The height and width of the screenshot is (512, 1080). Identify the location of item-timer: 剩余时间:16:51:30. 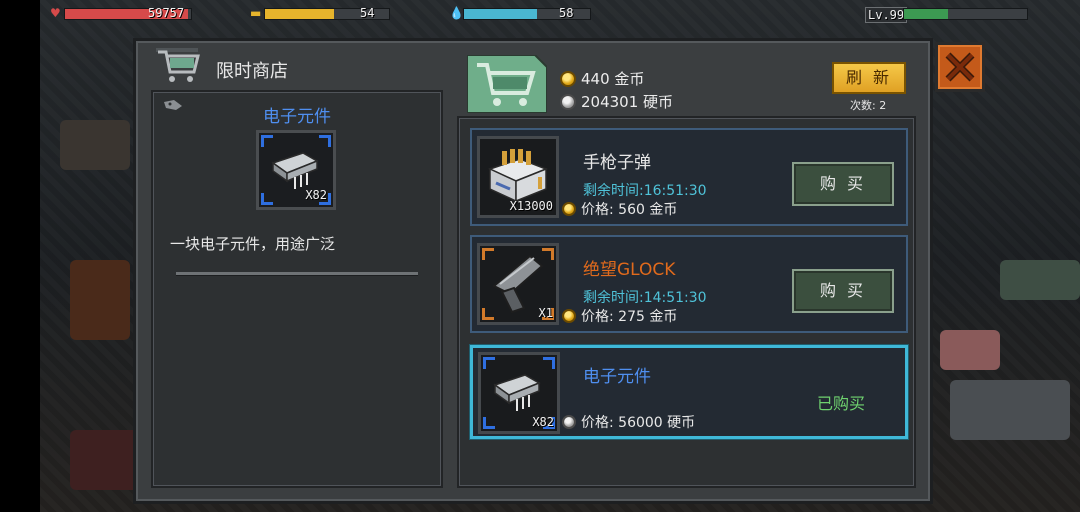
(645, 191).